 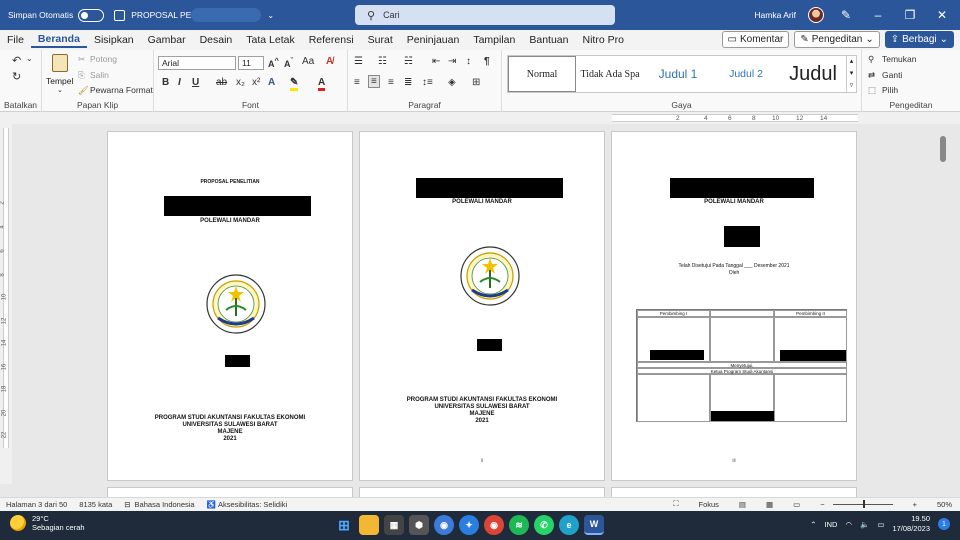 I want to click on document-title-area: PROPOSAL PE ⌄, so click(x=194, y=15).